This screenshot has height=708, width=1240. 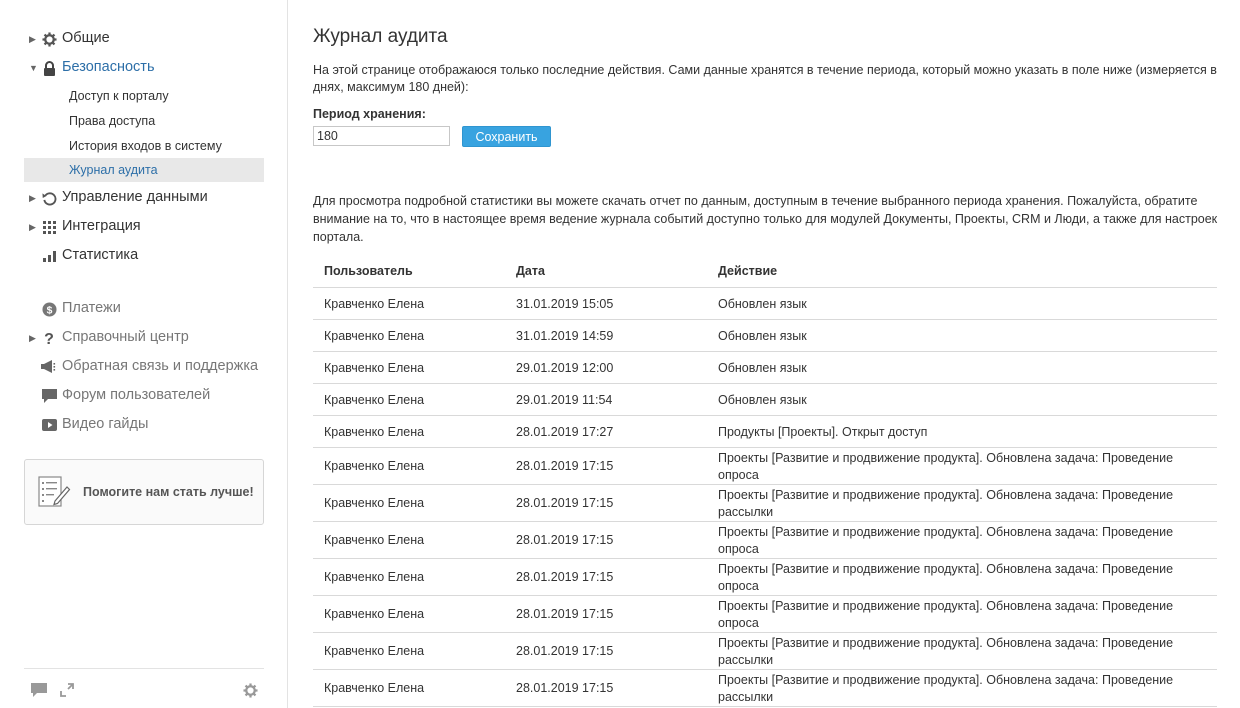 I want to click on page-title: Журнал аудита, so click(x=380, y=36).